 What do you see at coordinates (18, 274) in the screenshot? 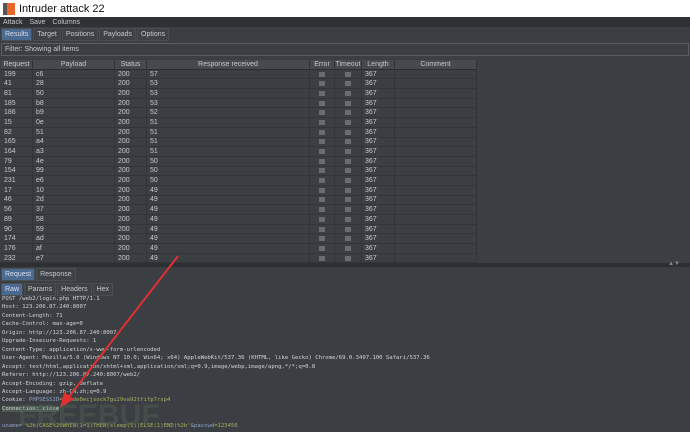
I see `tab-request: Request` at bounding box center [18, 274].